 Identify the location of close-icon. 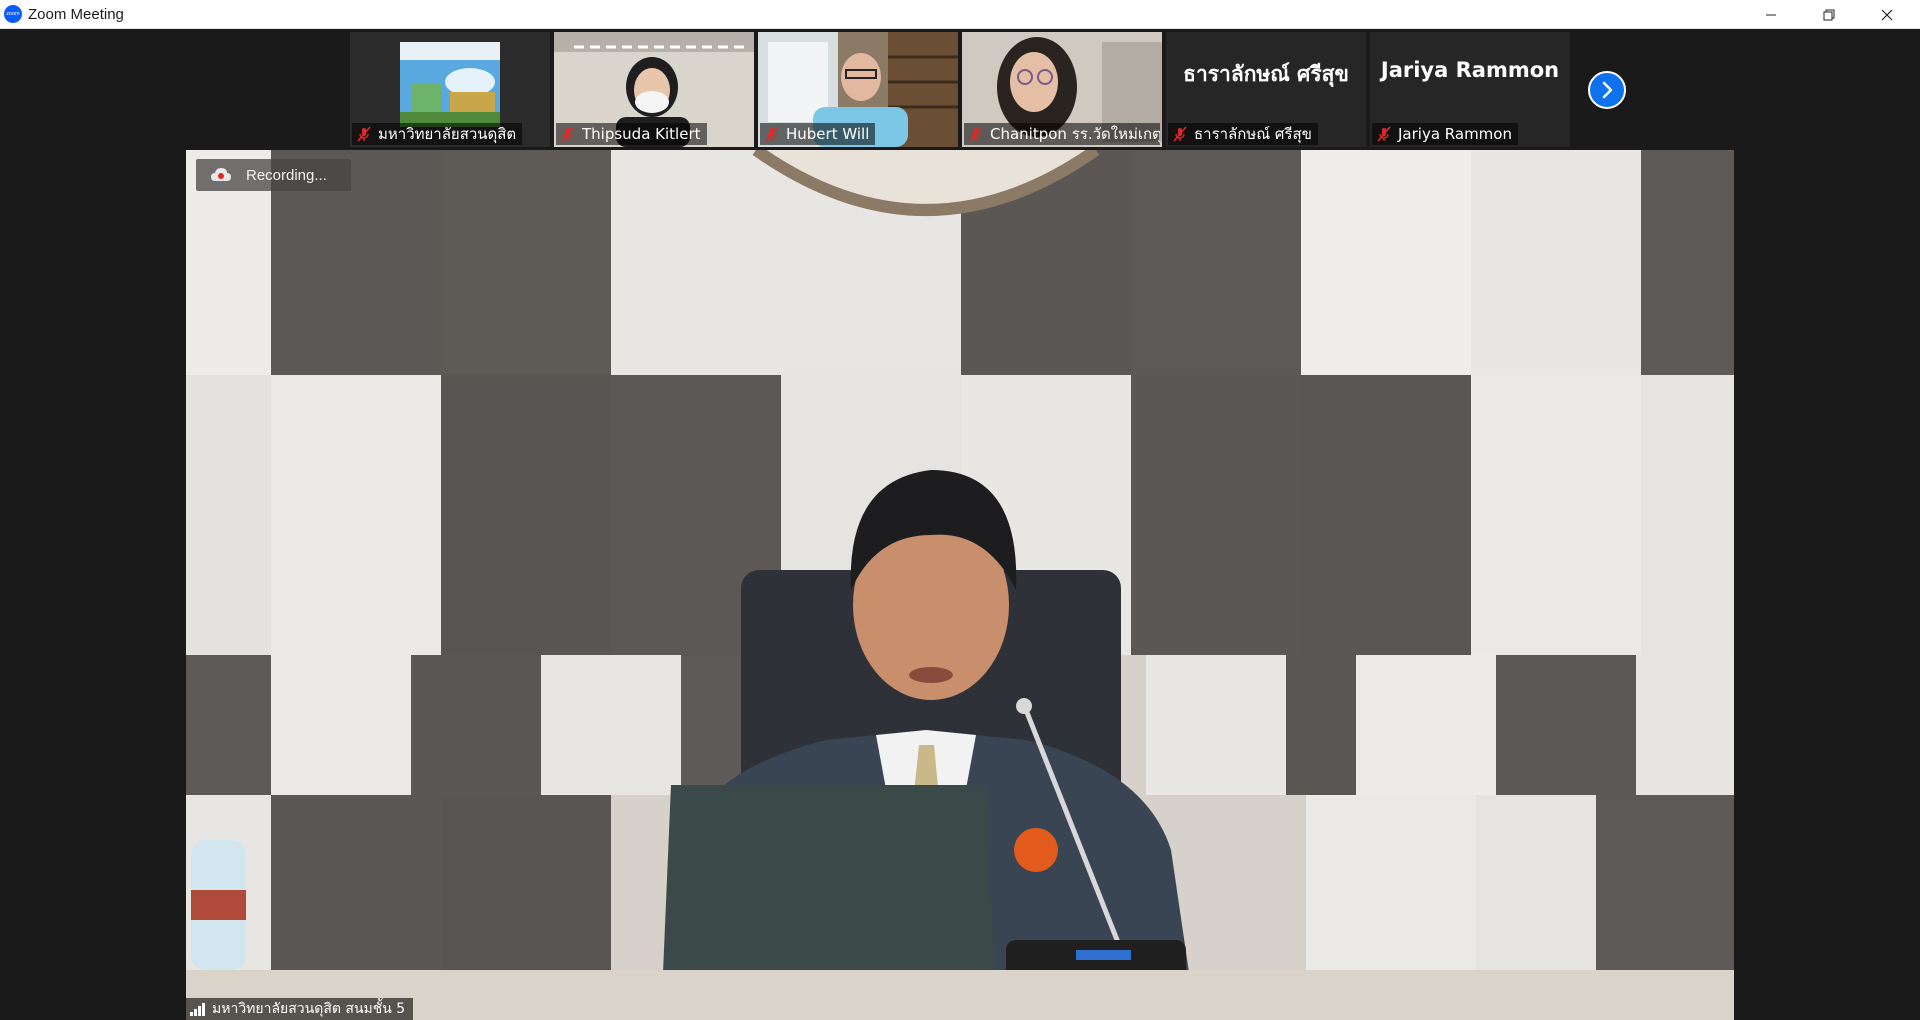
(1887, 14).